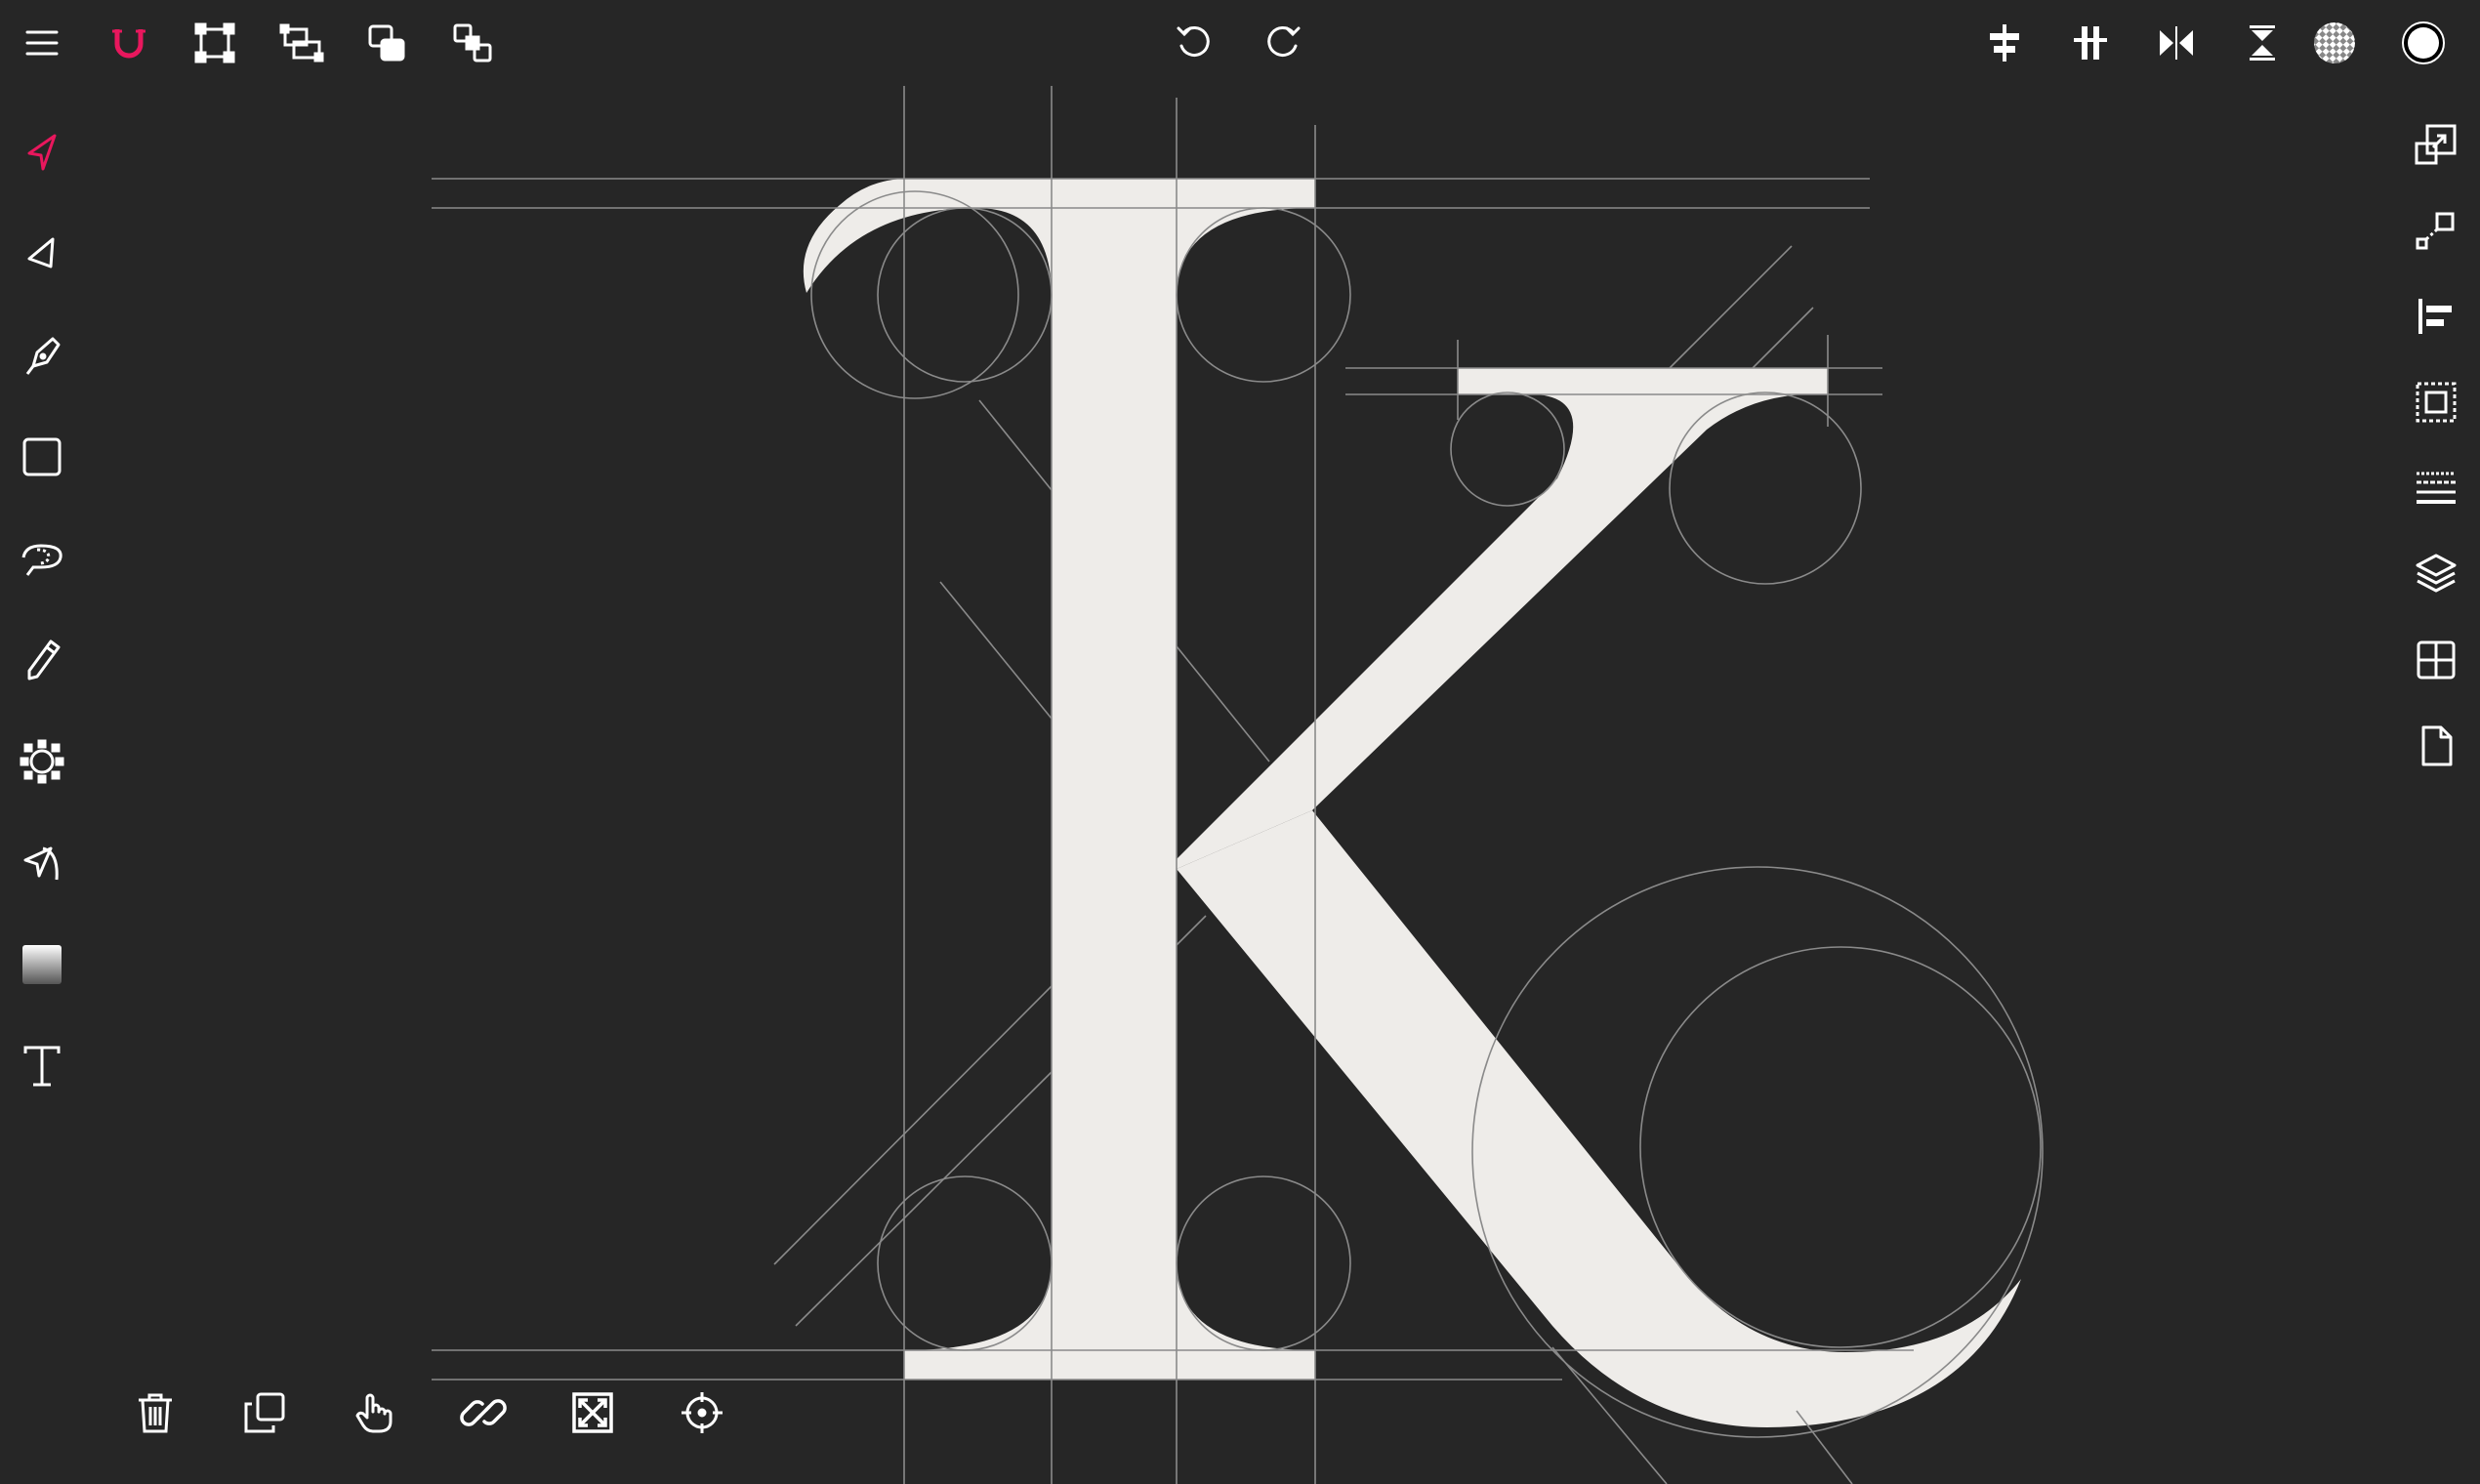 This screenshot has width=2480, height=1484. I want to click on align-center-button, so click(2005, 43).